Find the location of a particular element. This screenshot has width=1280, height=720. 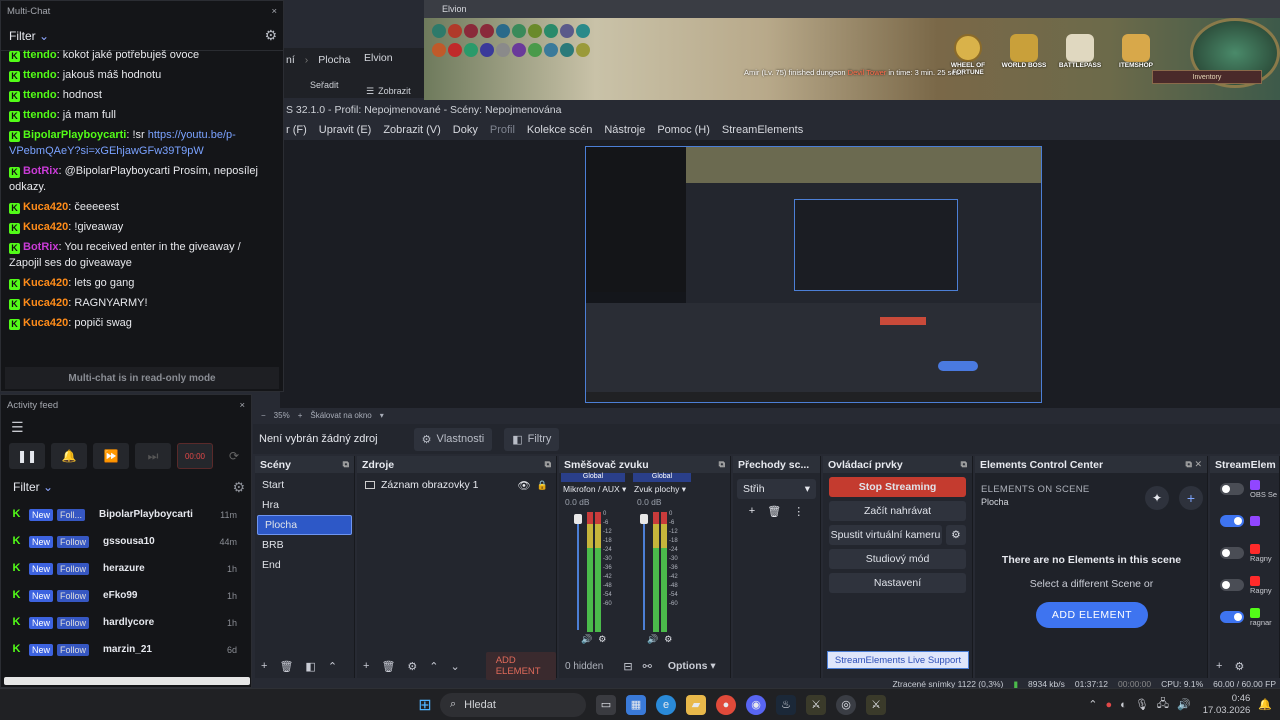

notification-icon: 🔔 is located at coordinates (1265, 704).